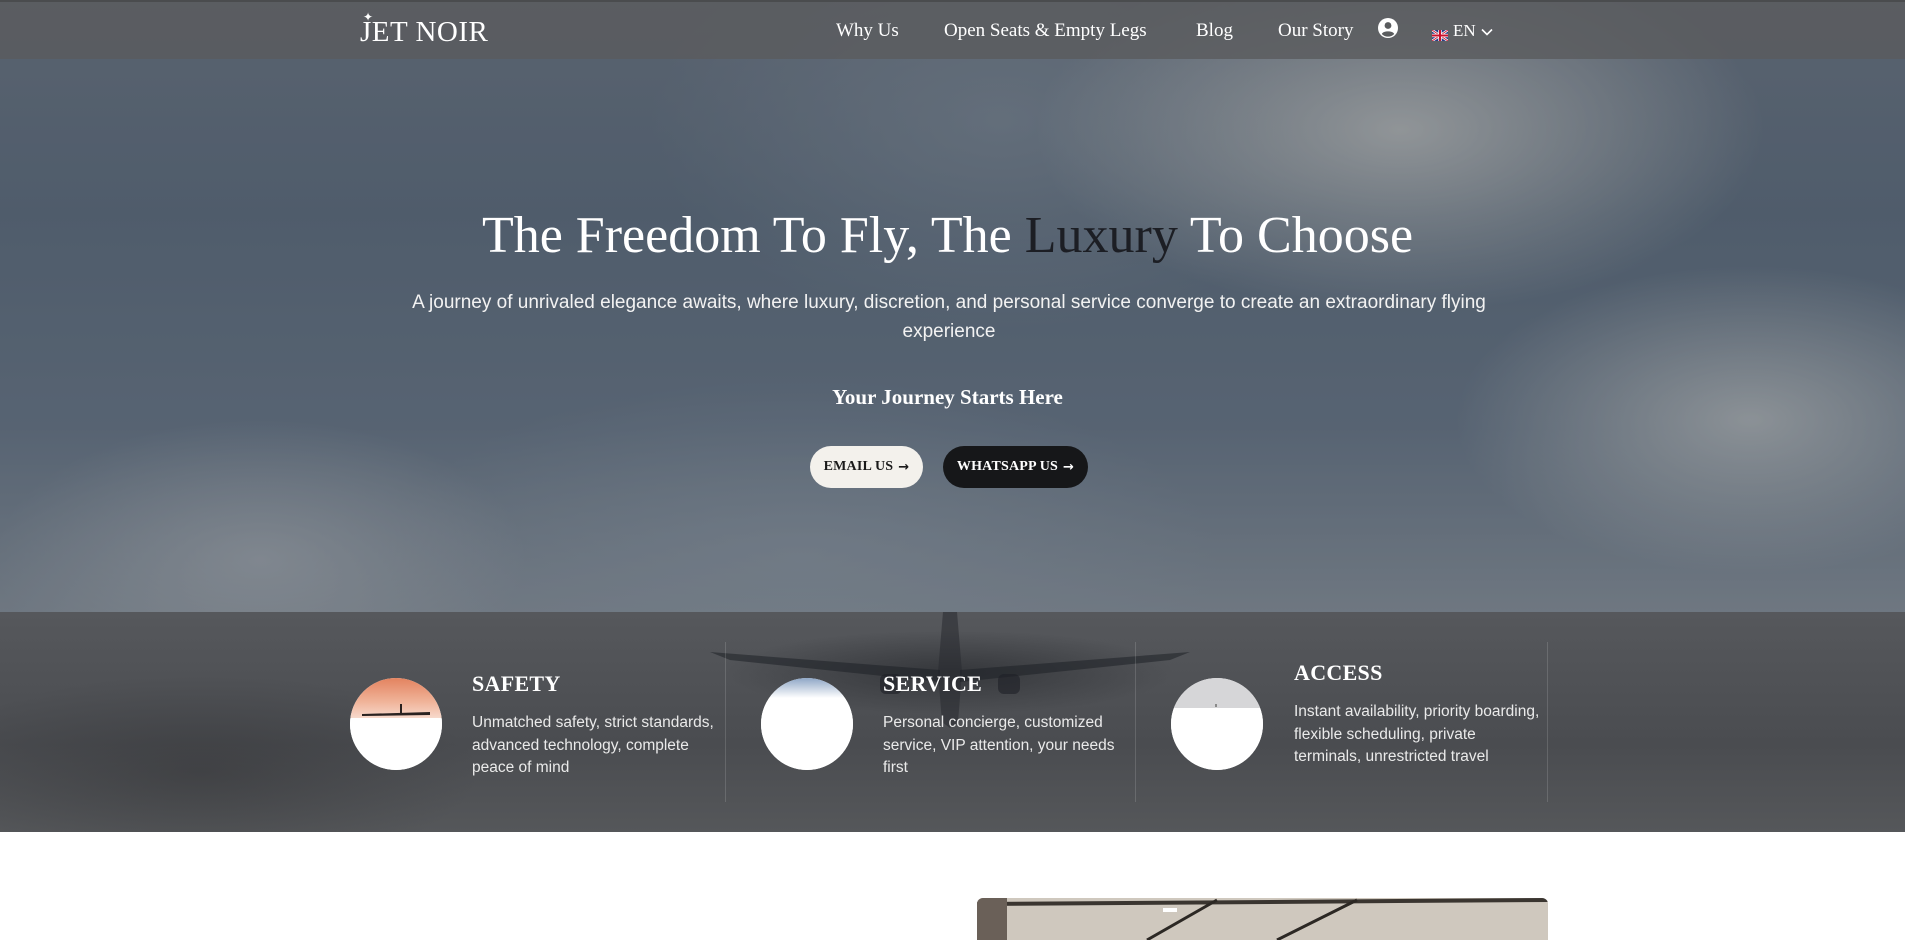 The height and width of the screenshot is (940, 1905). I want to click on nav-item-our-story: Our Story, so click(1315, 31).